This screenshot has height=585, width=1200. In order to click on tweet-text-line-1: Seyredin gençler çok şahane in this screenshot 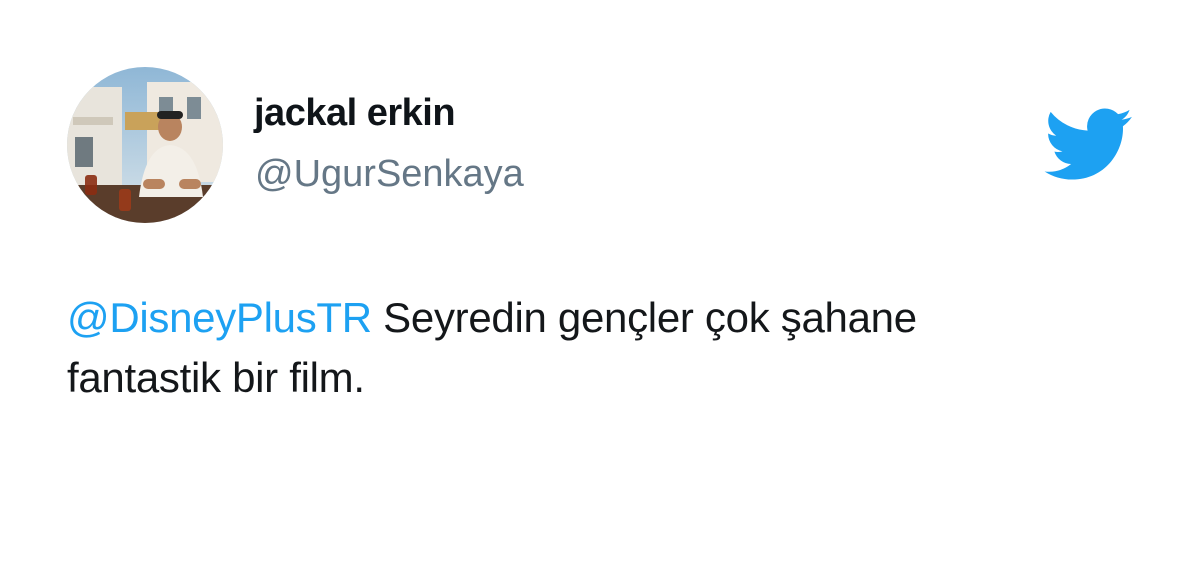, I will do `click(644, 317)`.